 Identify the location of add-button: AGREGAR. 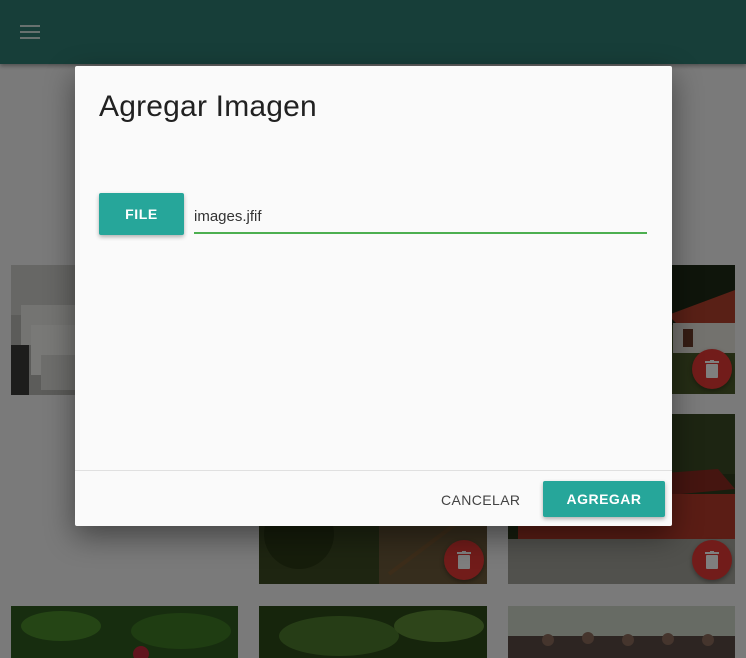
(604, 499).